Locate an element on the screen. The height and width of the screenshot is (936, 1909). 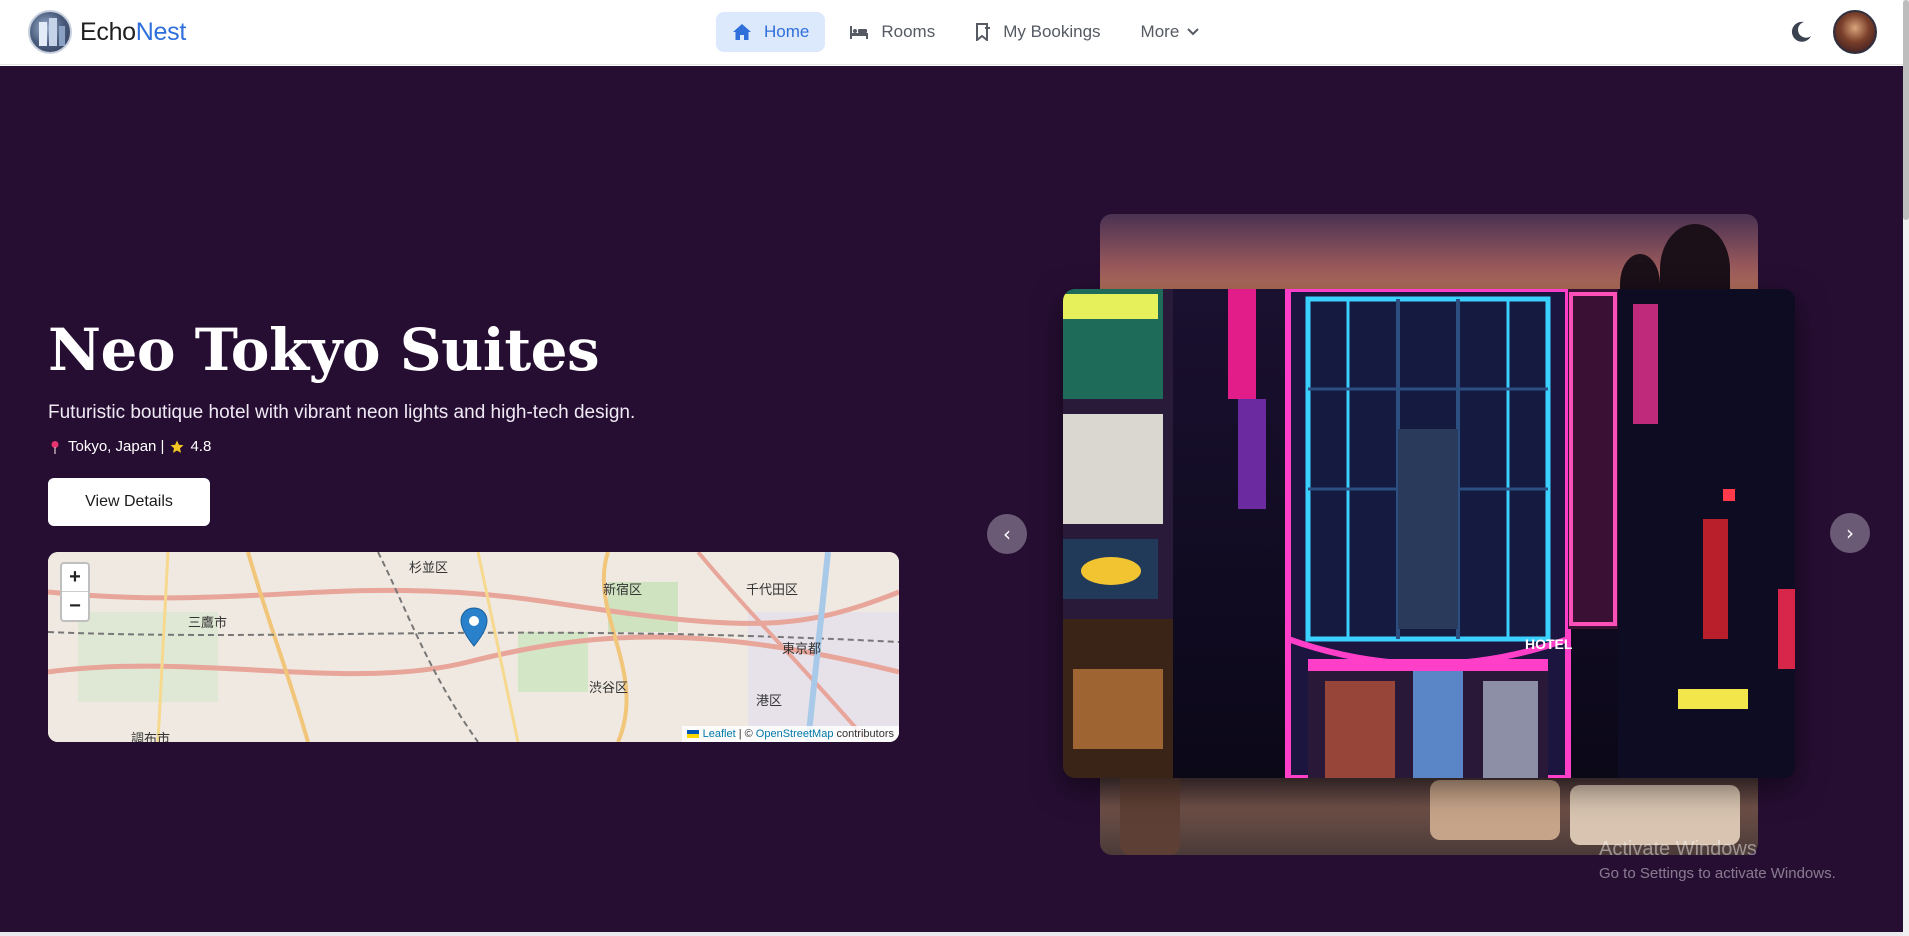
hotel-location: Tokyo, Japan | is located at coordinates (116, 446).